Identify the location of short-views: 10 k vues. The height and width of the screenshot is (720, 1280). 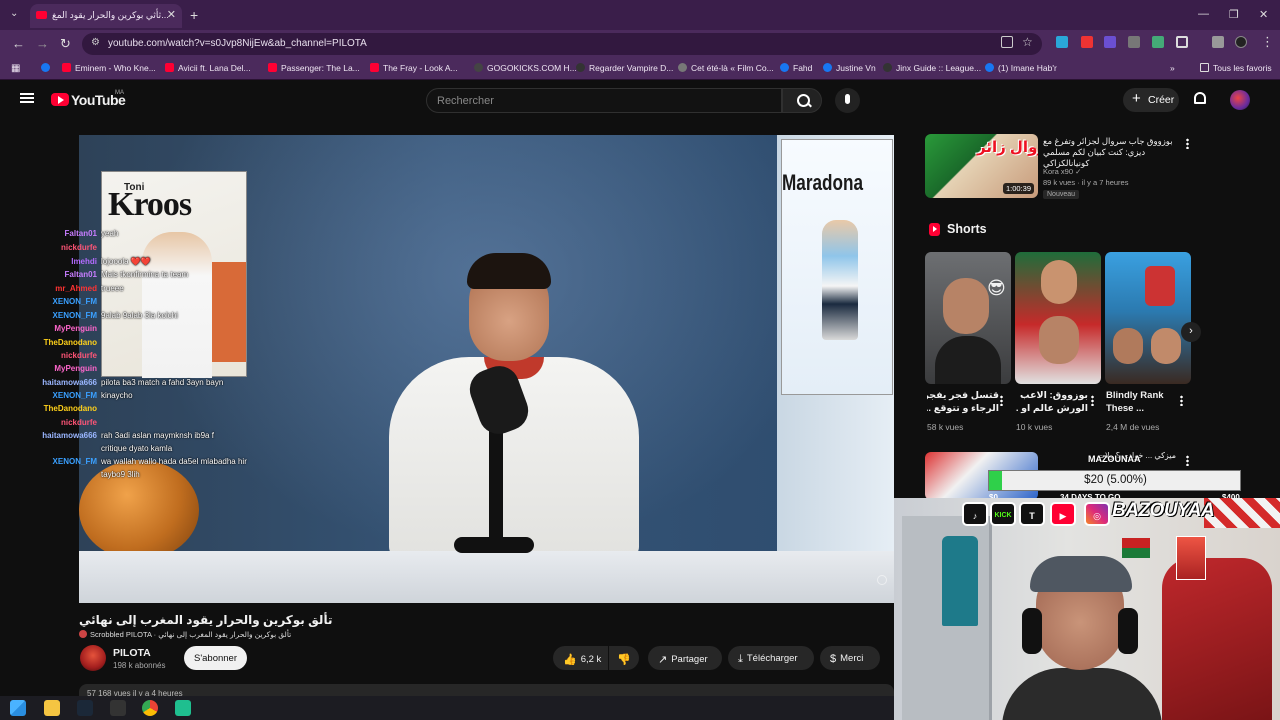
(1034, 427).